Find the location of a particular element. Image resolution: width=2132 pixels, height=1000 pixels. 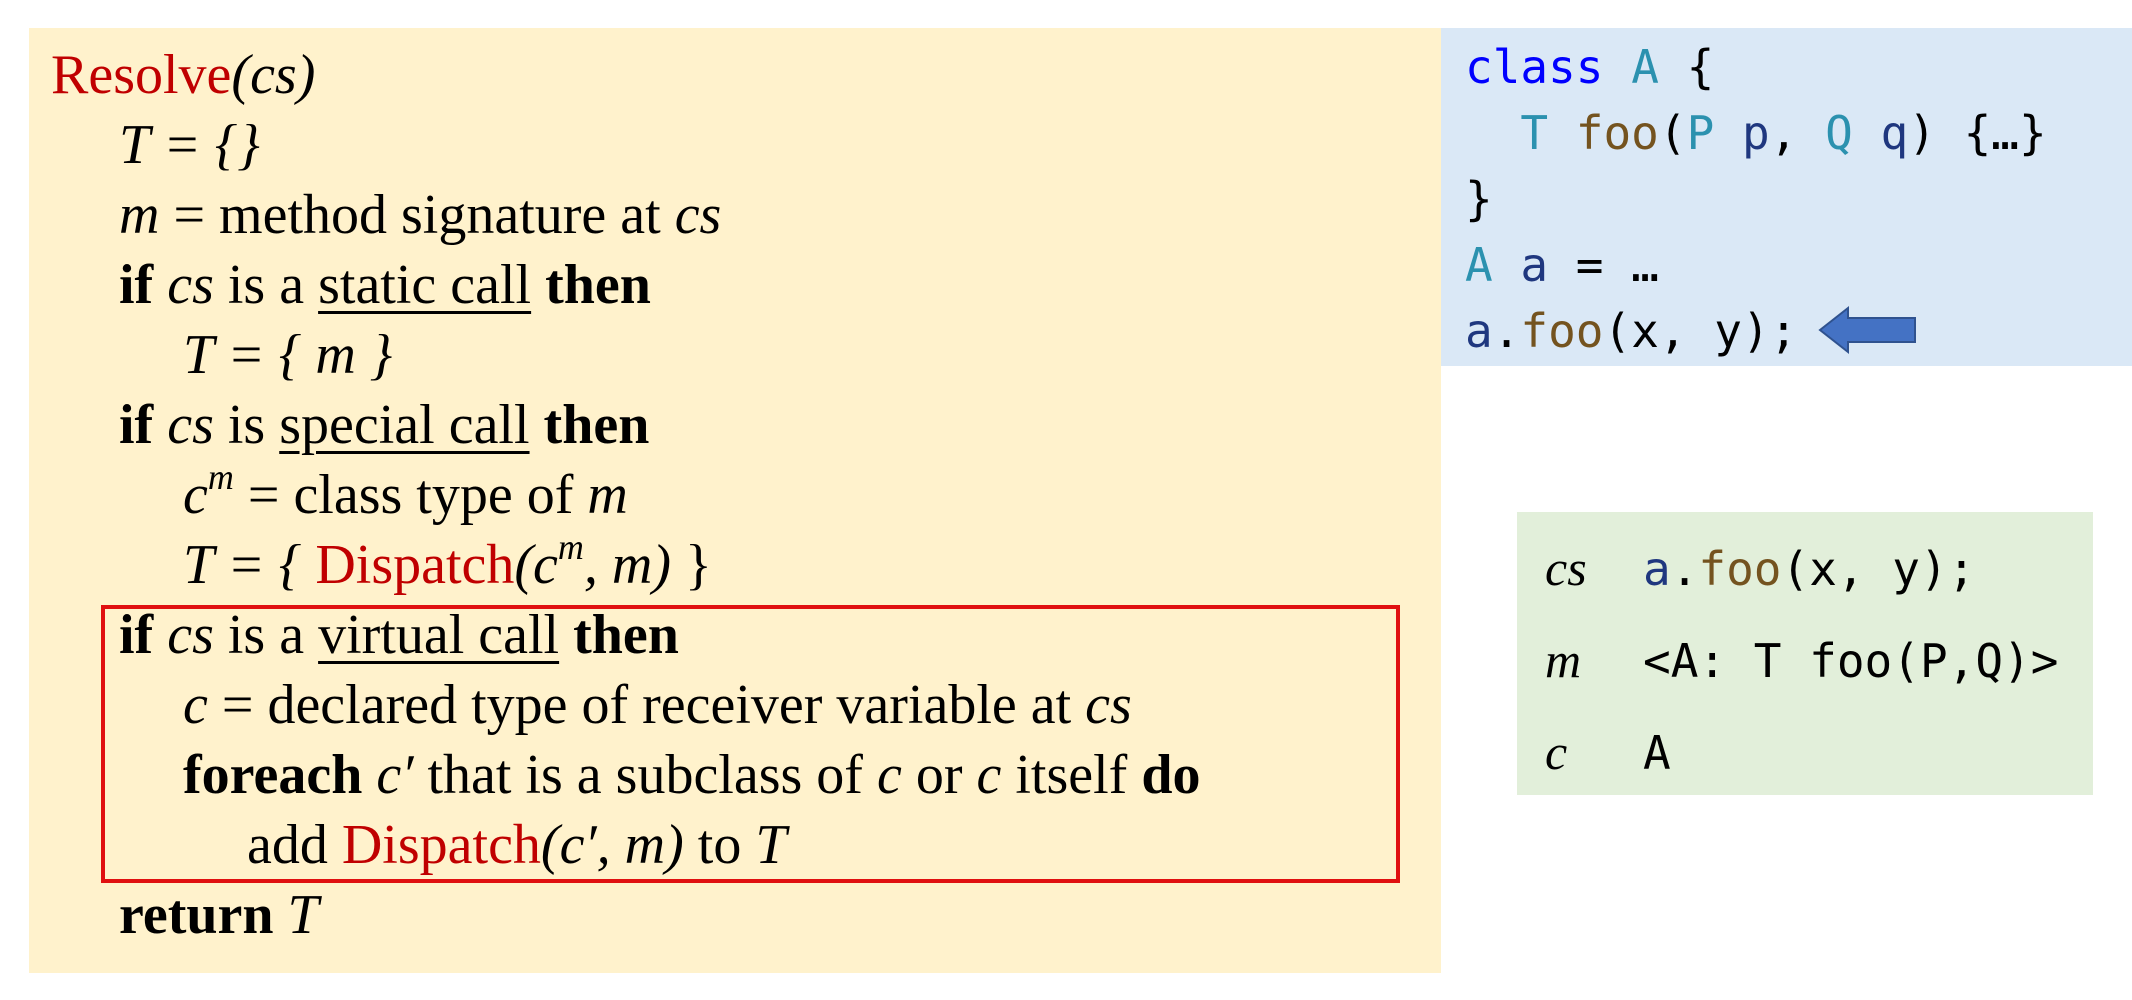

left-arrow-icon is located at coordinates (1867, 330).